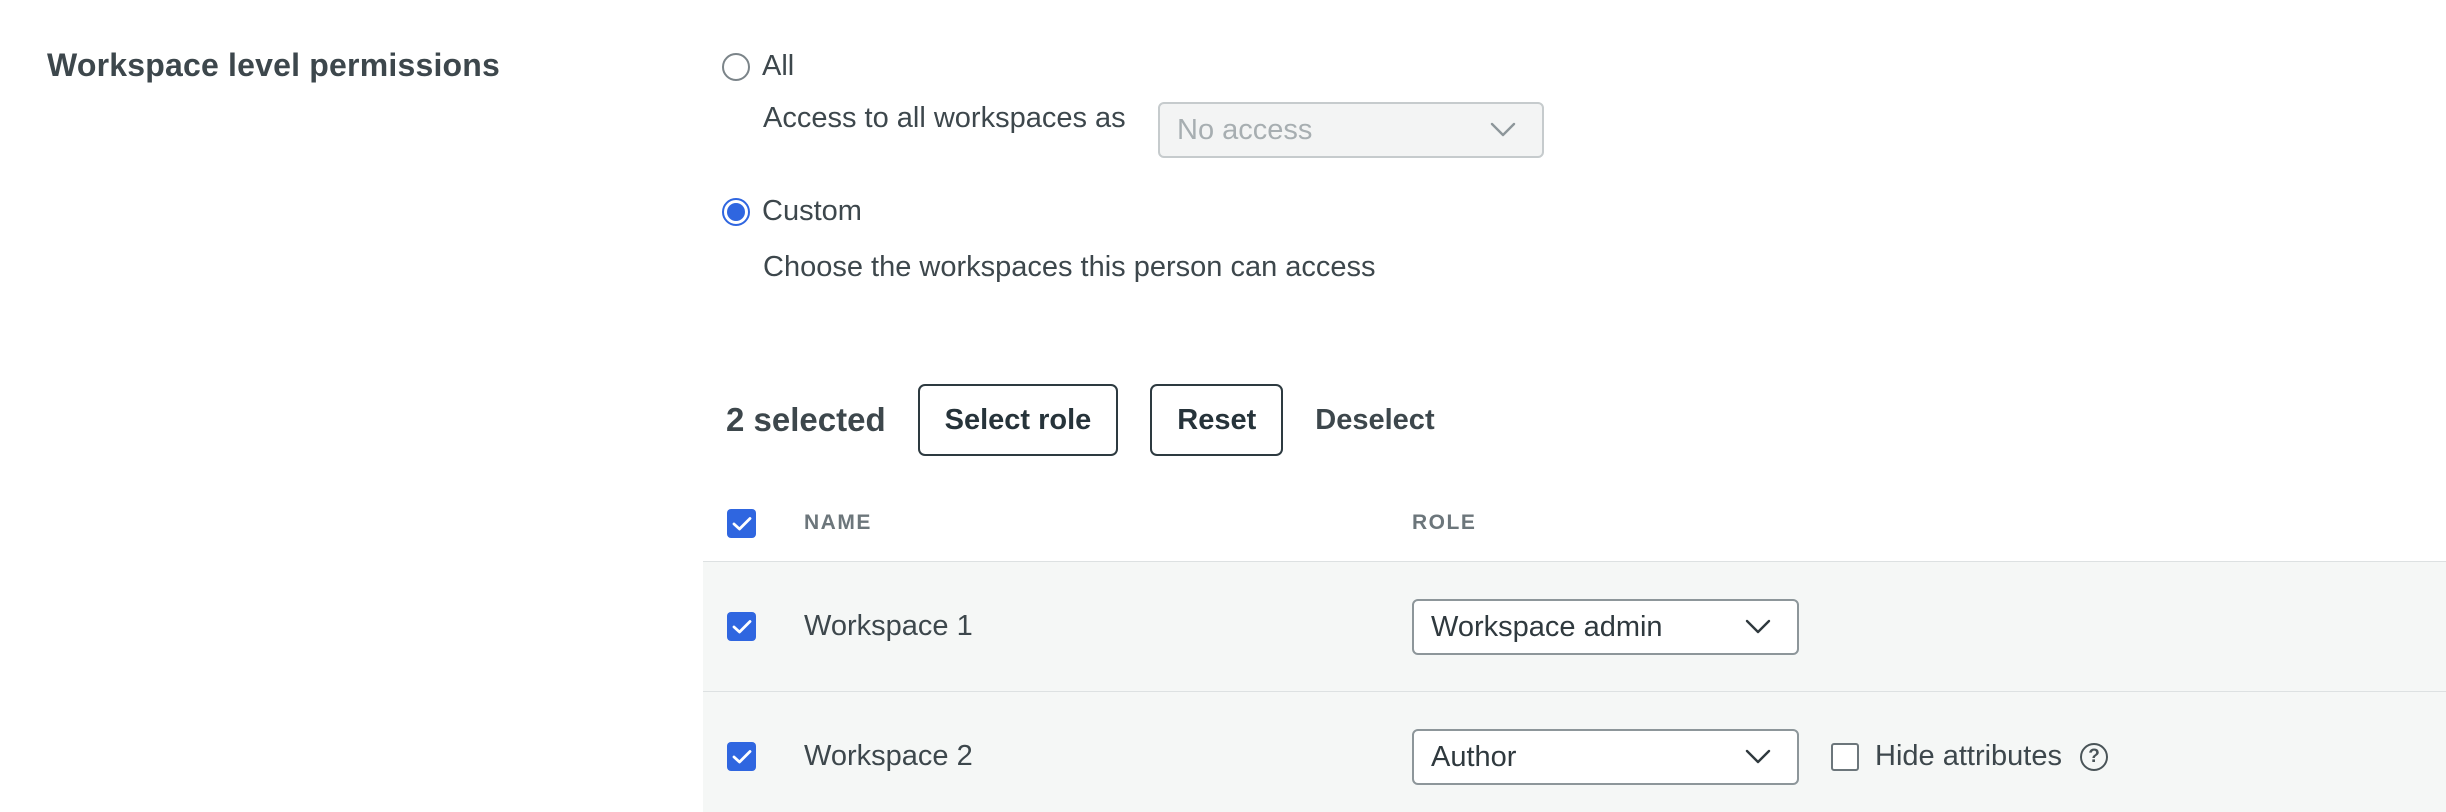 The height and width of the screenshot is (812, 2446). I want to click on access-all-label: Access to all workspaces as, so click(944, 118).